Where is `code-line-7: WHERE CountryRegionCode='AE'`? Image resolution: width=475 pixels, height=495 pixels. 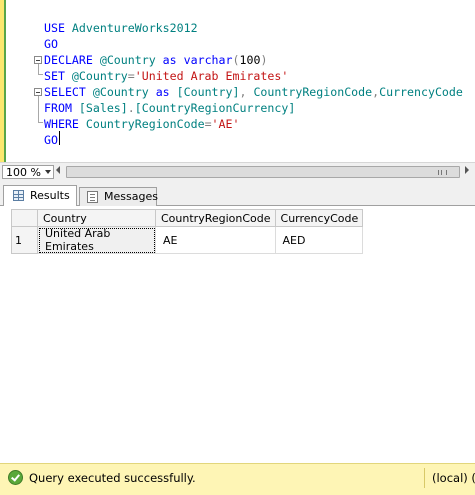
code-line-7: WHERE CountryRegionCode='AE' is located at coordinates (141, 124).